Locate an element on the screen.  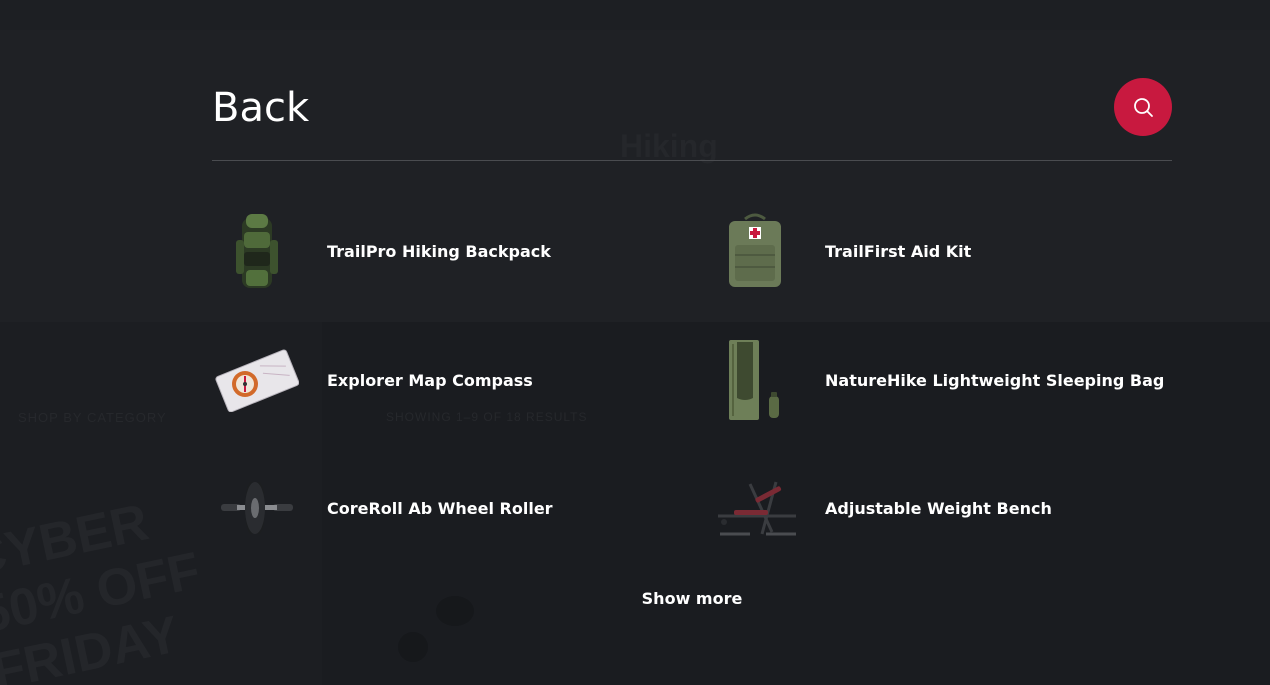
search-icon is located at coordinates (1143, 107).